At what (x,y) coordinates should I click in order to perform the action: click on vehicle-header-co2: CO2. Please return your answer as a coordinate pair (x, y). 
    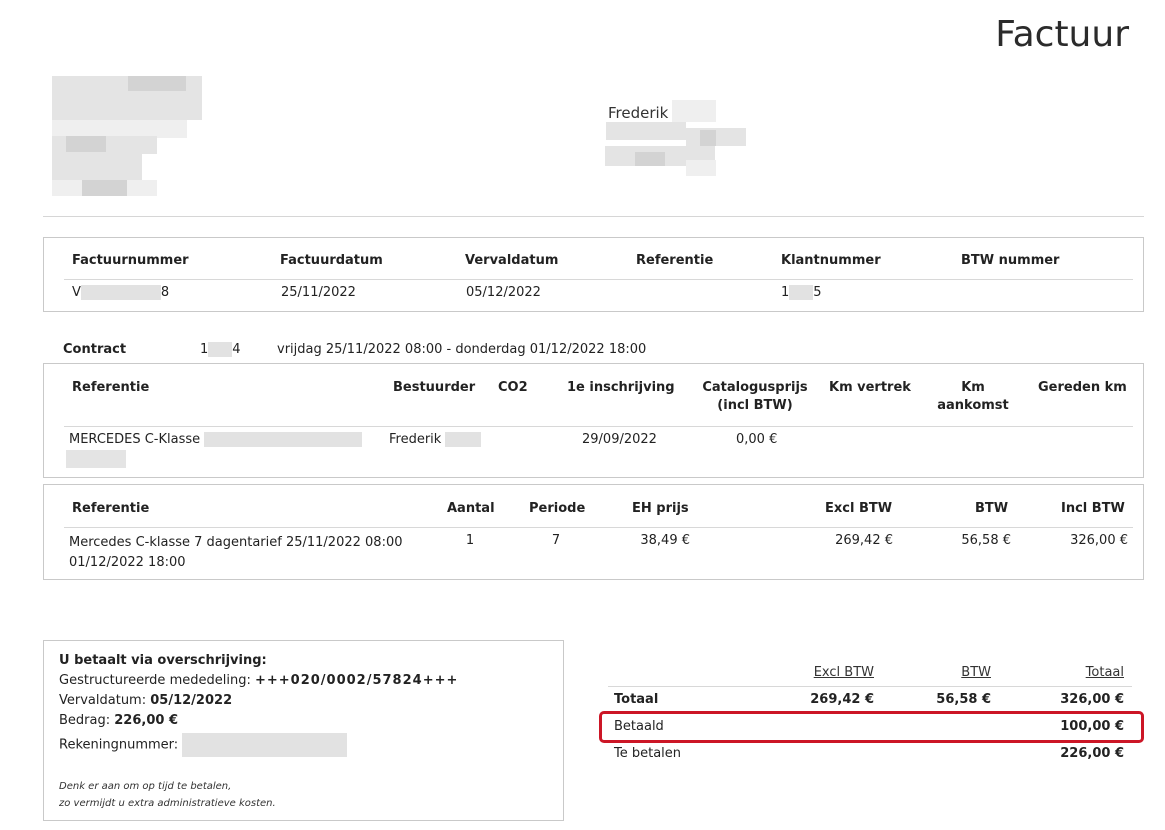
    Looking at the image, I should click on (513, 387).